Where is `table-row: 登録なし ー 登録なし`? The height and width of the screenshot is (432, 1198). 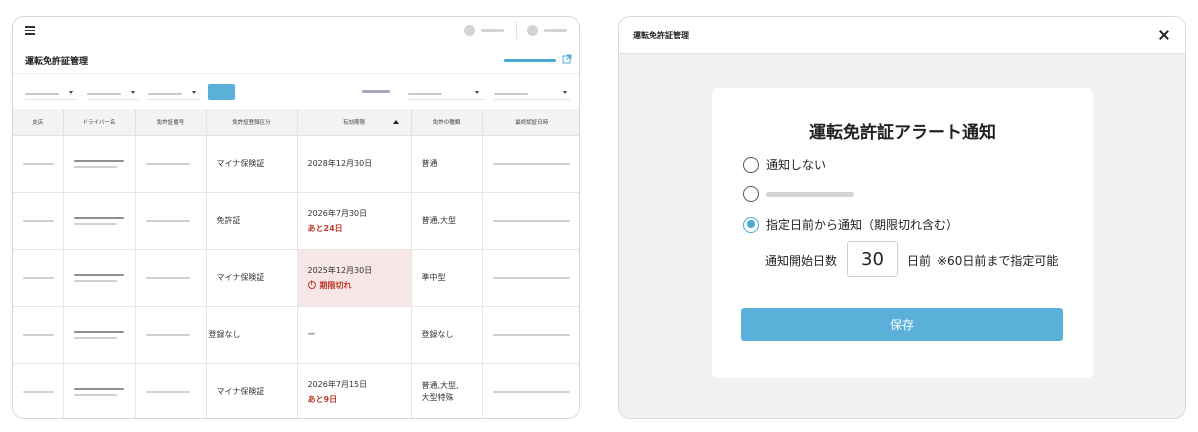
table-row: 登録なし ー 登録なし is located at coordinates (296, 335).